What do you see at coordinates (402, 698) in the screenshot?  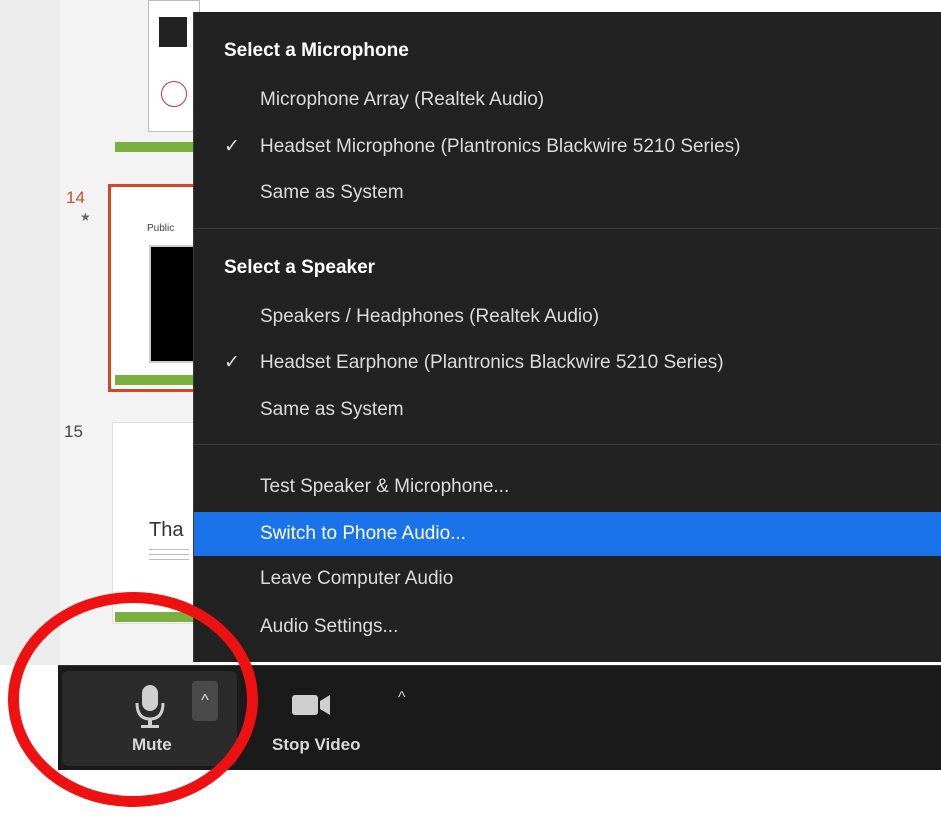 I see `caret-up-icon: ^` at bounding box center [402, 698].